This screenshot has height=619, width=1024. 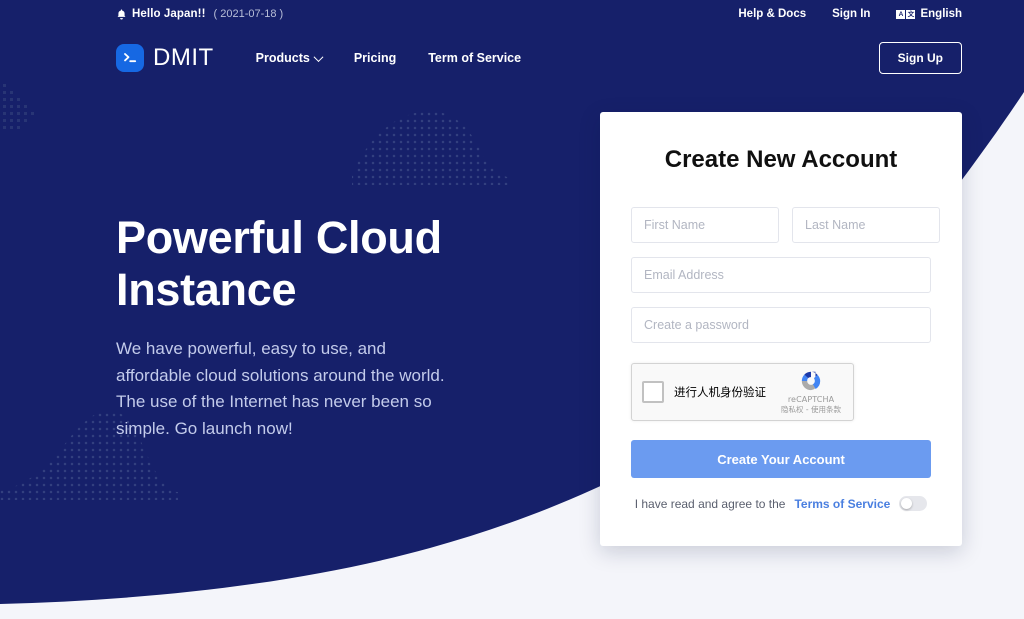 I want to click on email-input, so click(x=781, y=275).